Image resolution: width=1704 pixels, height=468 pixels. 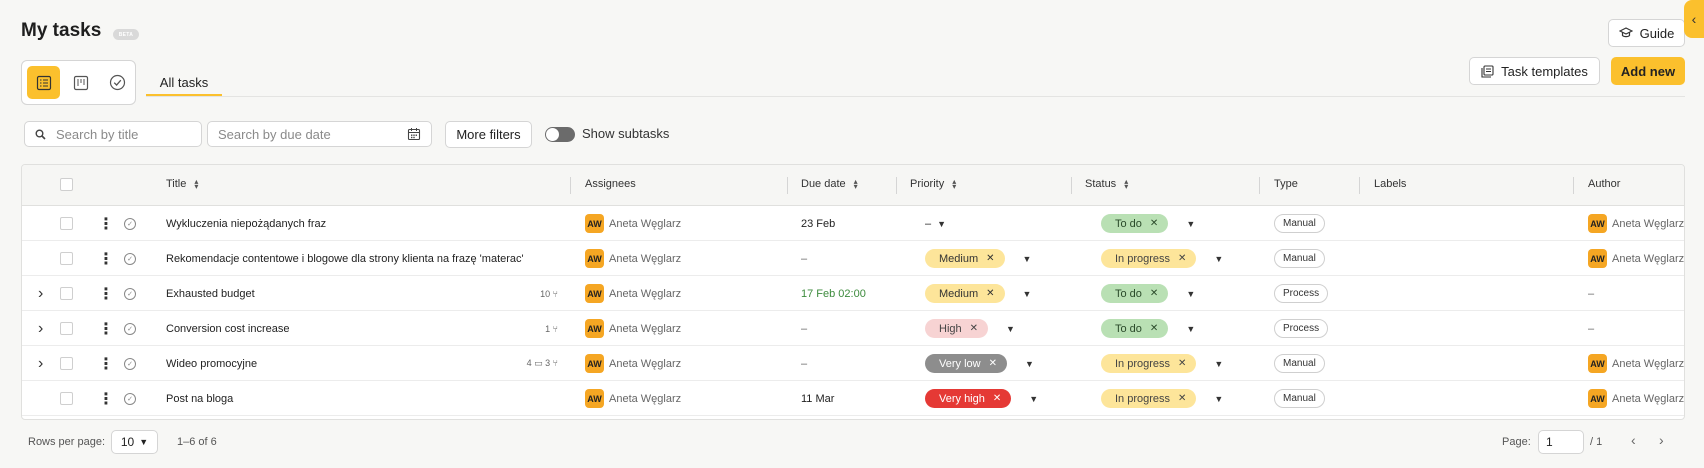 What do you see at coordinates (968, 398) in the screenshot?
I see `priority-chip: Very high ✕` at bounding box center [968, 398].